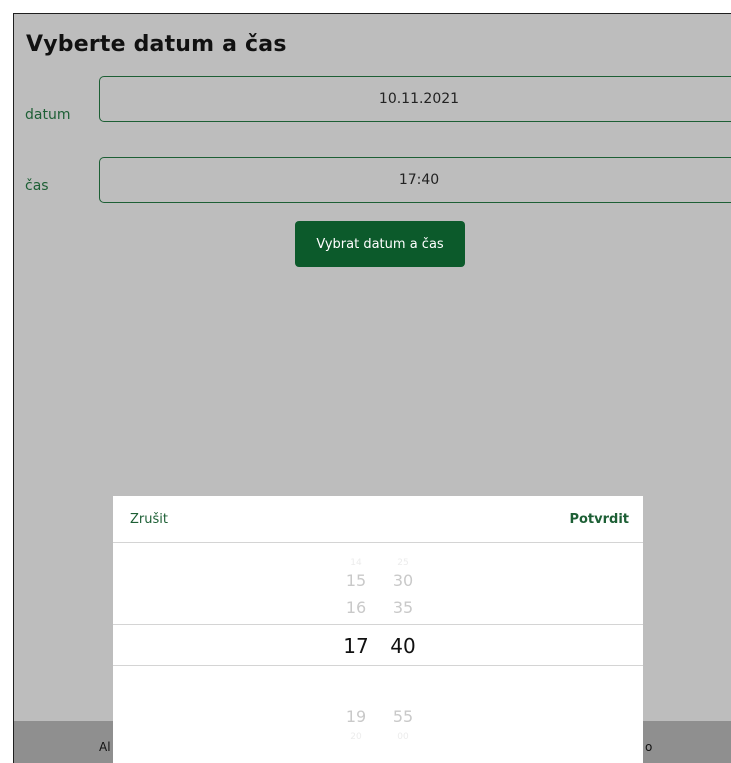 Image resolution: width=731 pixels, height=763 pixels. What do you see at coordinates (356, 737) in the screenshot?
I see `hour-option: 20` at bounding box center [356, 737].